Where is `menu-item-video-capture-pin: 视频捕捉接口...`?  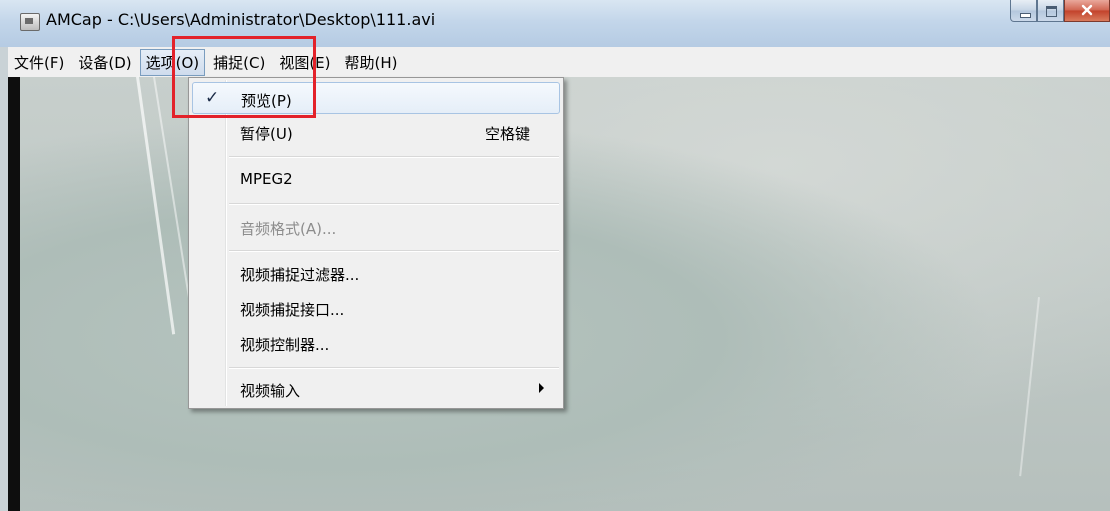
menu-item-video-capture-pin: 视频捕捉接口... is located at coordinates (376, 308).